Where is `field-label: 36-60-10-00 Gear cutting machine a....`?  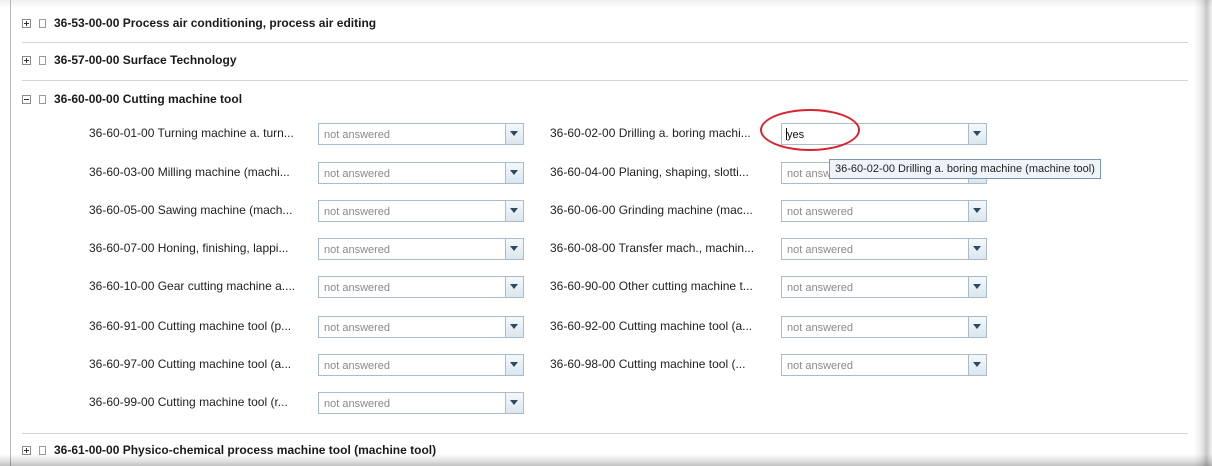 field-label: 36-60-10-00 Gear cutting machine a.... is located at coordinates (192, 286).